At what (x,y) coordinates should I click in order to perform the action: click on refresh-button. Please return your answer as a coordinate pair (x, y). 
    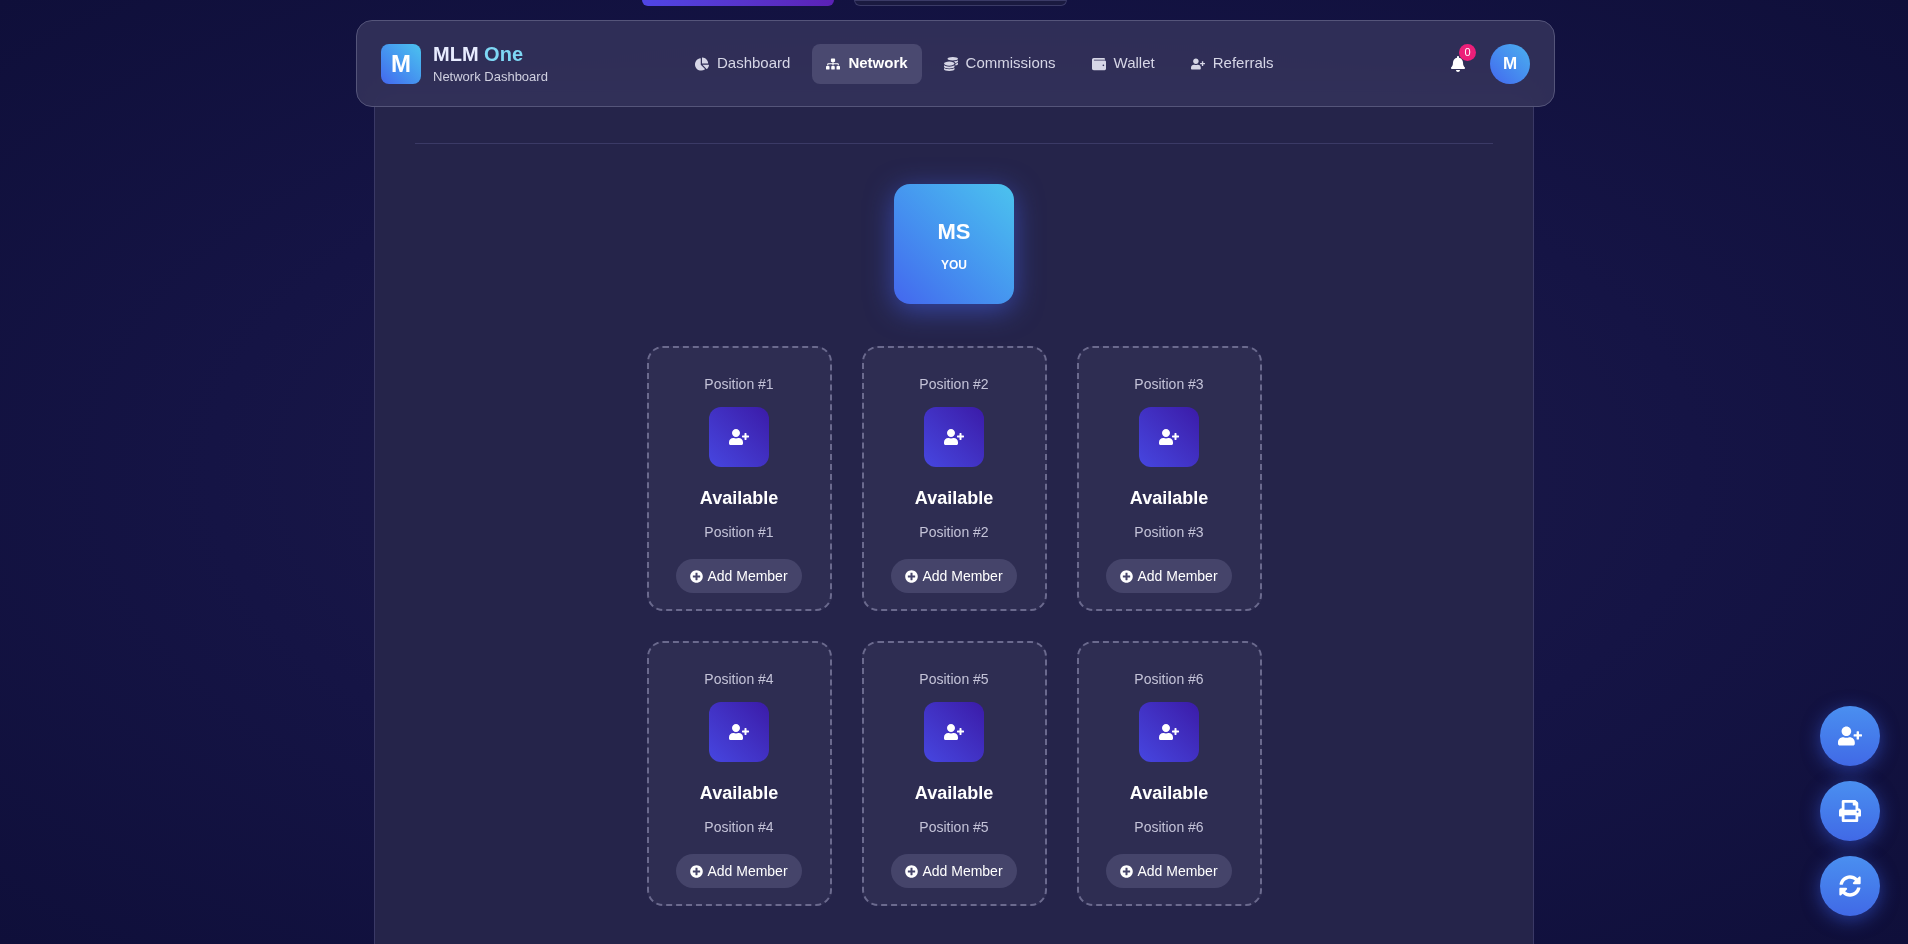
    Looking at the image, I should click on (1850, 886).